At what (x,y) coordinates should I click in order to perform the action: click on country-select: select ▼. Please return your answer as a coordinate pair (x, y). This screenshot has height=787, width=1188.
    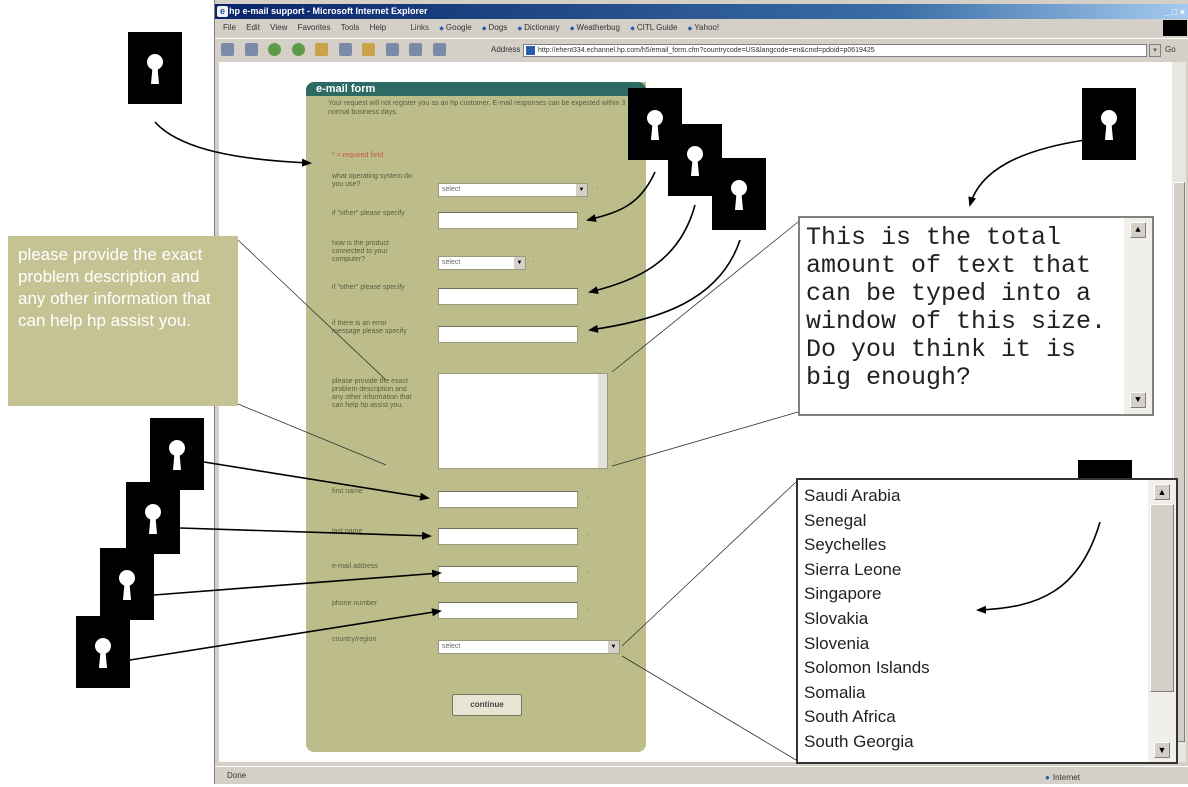
    Looking at the image, I should click on (529, 647).